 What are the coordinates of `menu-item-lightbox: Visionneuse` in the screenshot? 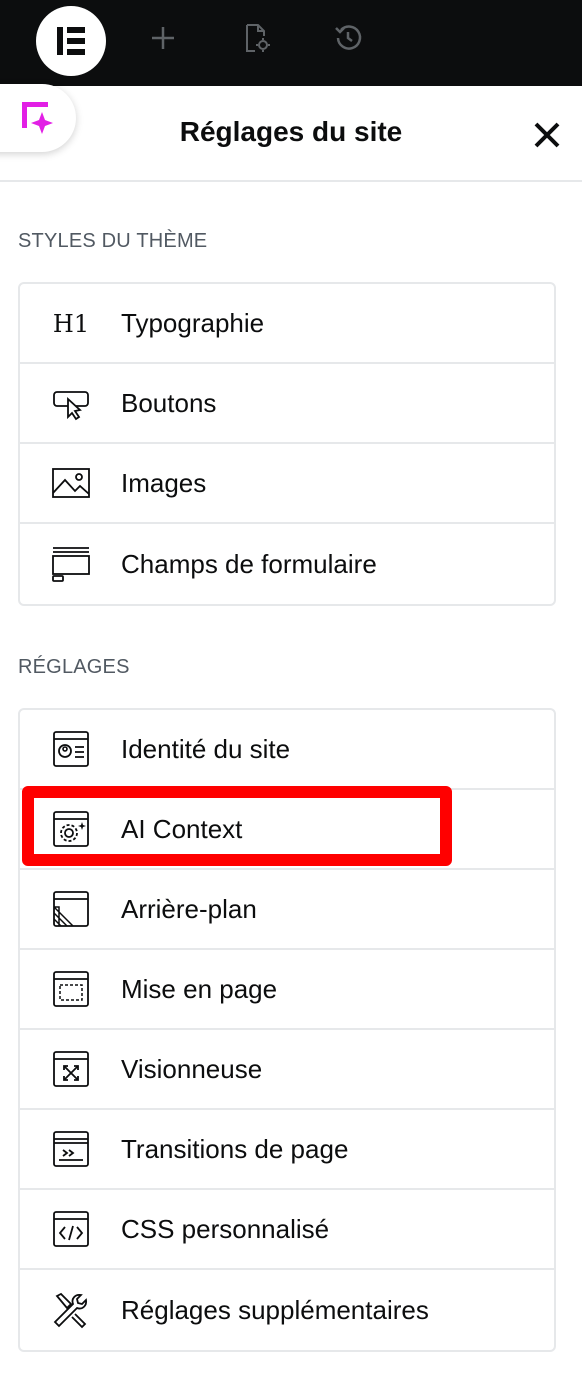 It's located at (287, 1070).